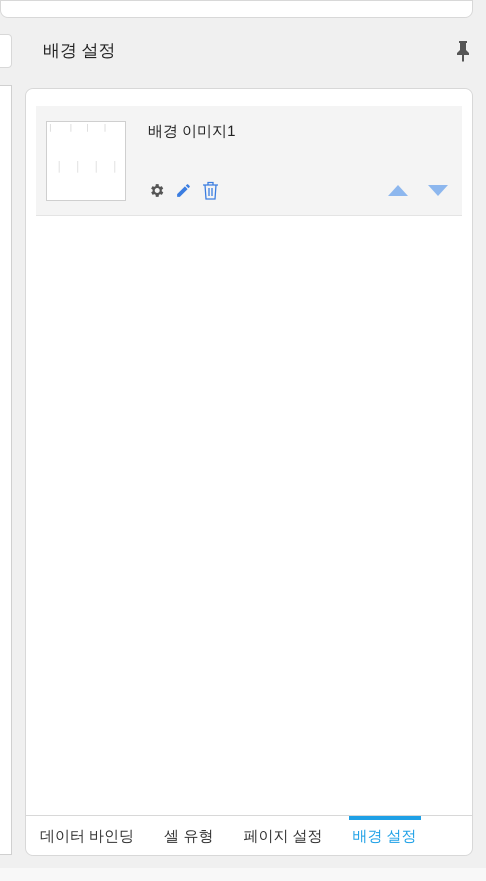 Image resolution: width=486 pixels, height=881 pixels. I want to click on edit-icon, so click(183, 190).